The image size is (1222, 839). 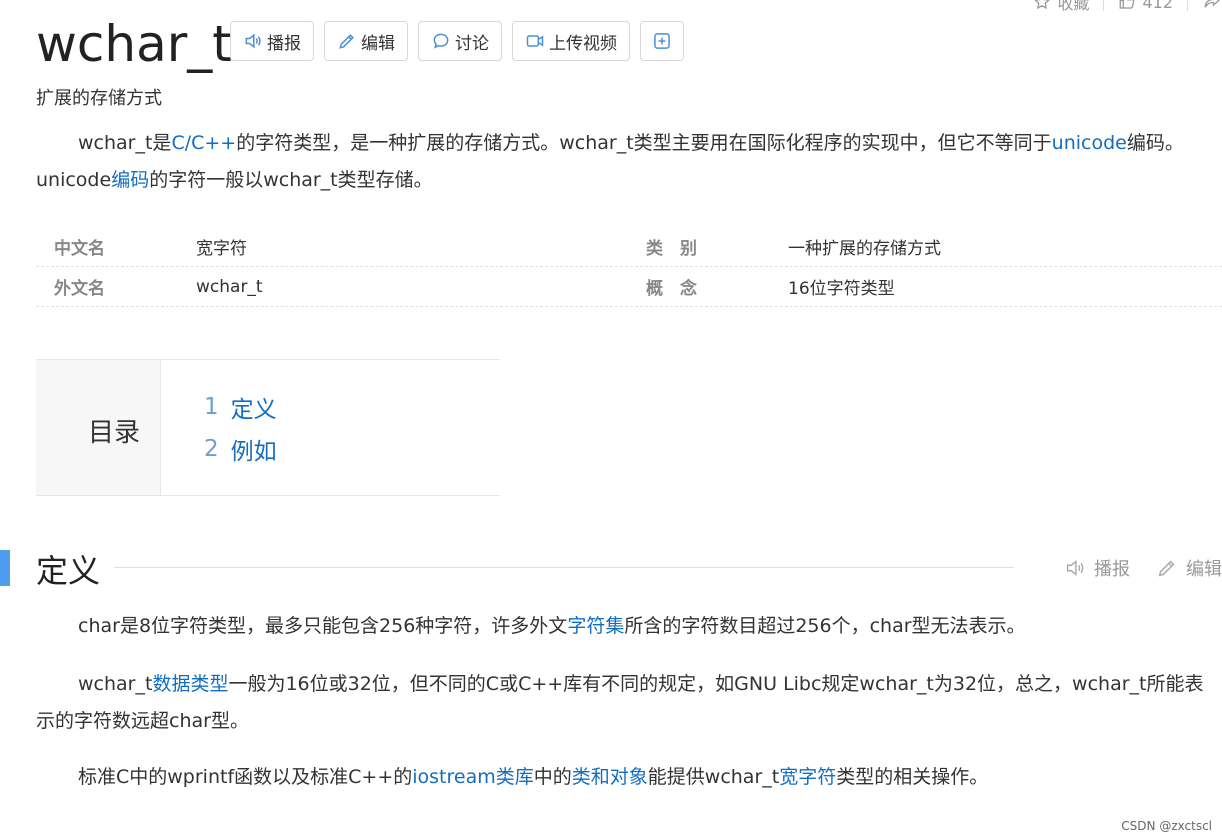 I want to click on thumbs-up-icon, so click(x=1127, y=4).